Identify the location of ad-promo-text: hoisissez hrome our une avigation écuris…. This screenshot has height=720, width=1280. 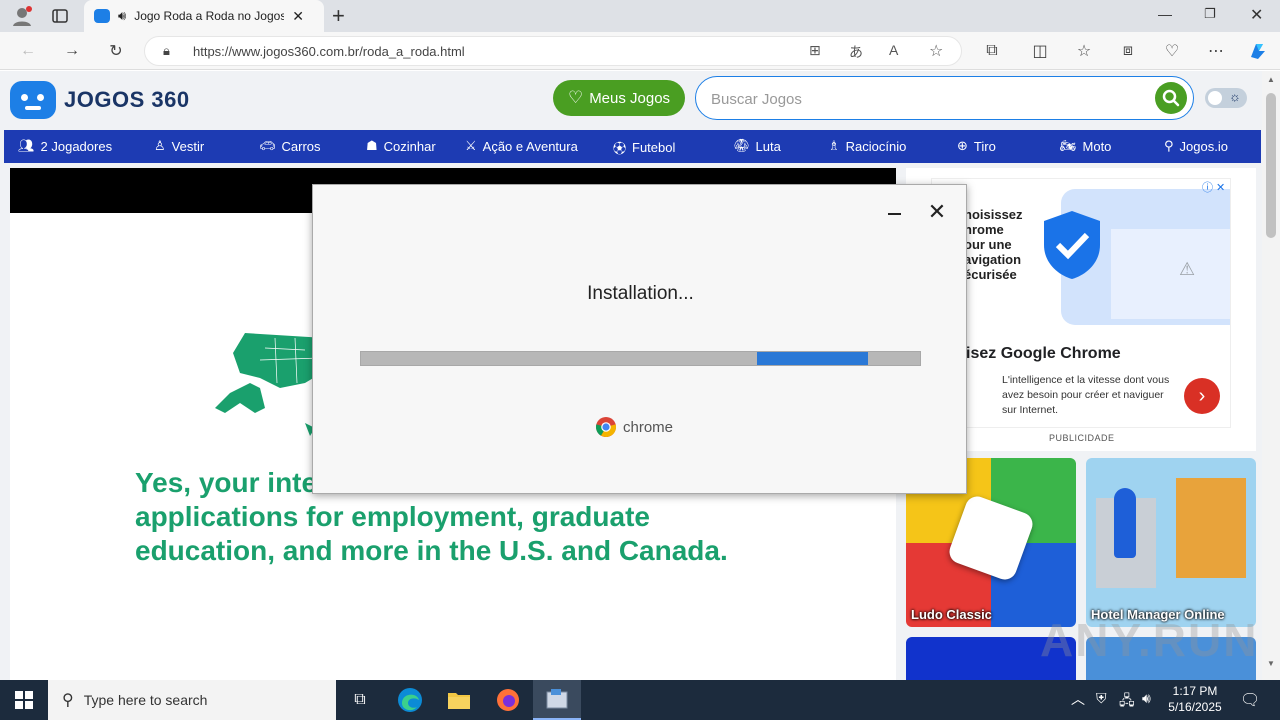
(993, 244).